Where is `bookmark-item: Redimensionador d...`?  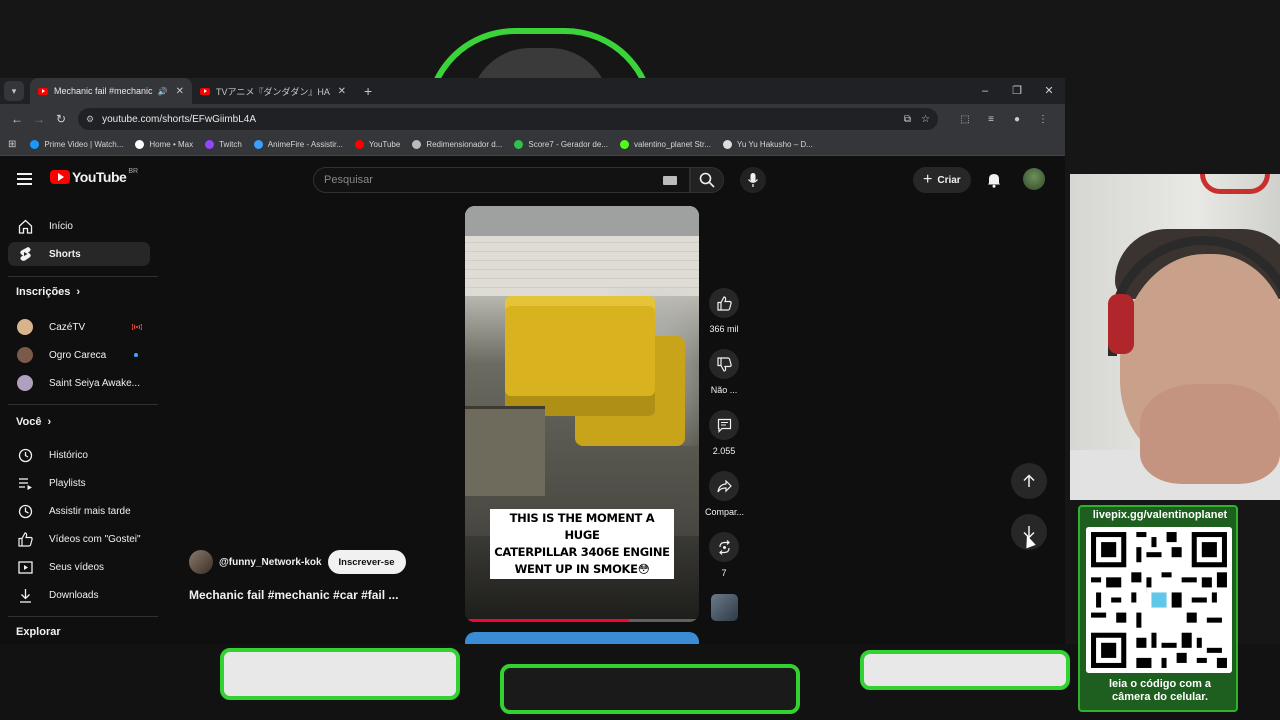 bookmark-item: Redimensionador d... is located at coordinates (457, 144).